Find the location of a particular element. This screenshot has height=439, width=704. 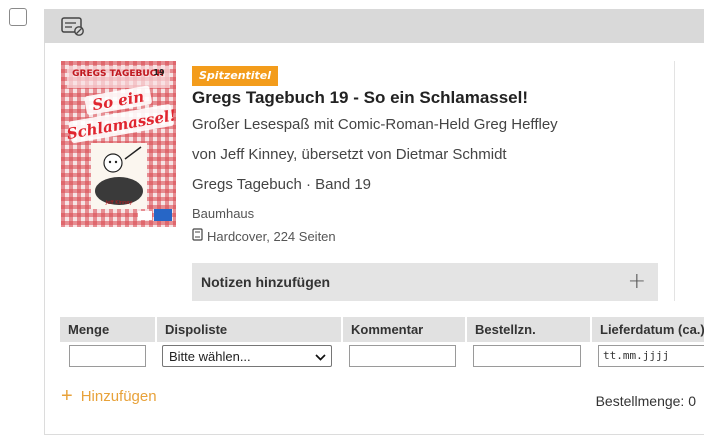

column-header-lieferdatum: Lieferdatum (ca.) is located at coordinates (647, 329).